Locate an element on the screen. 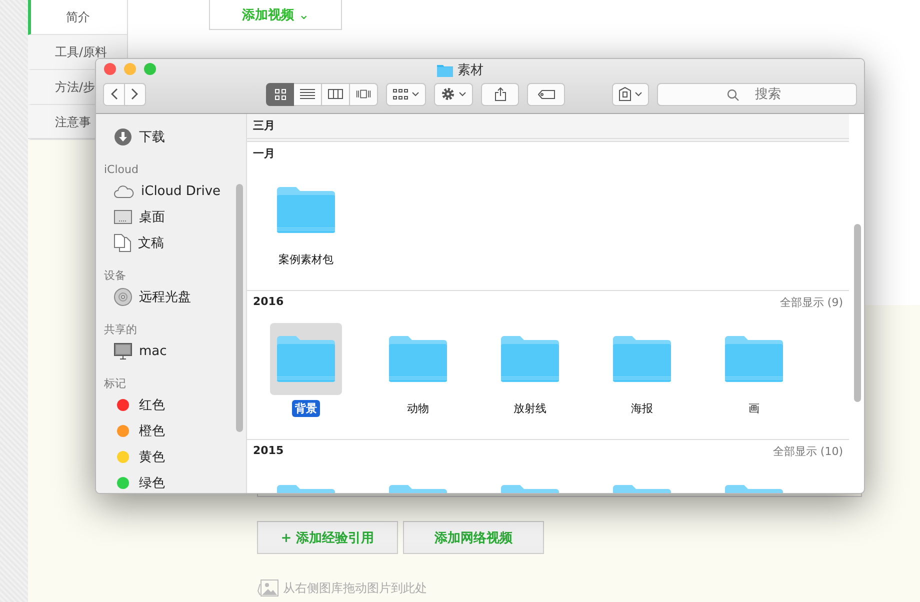 This screenshot has height=602, width=920. sidebar-item: 远程光盘 is located at coordinates (165, 297).